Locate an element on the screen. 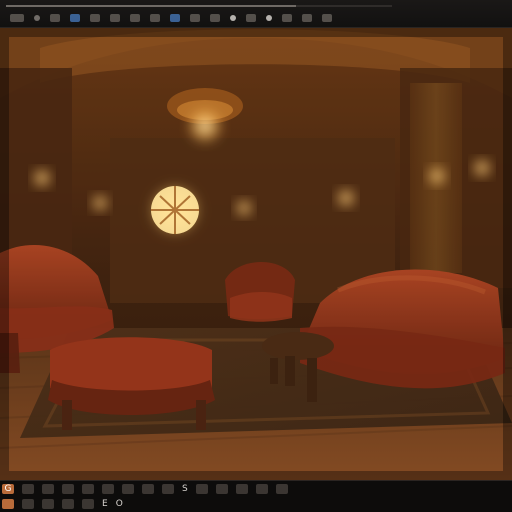 The height and width of the screenshot is (512, 512). panel-icon is located at coordinates (195, 18).